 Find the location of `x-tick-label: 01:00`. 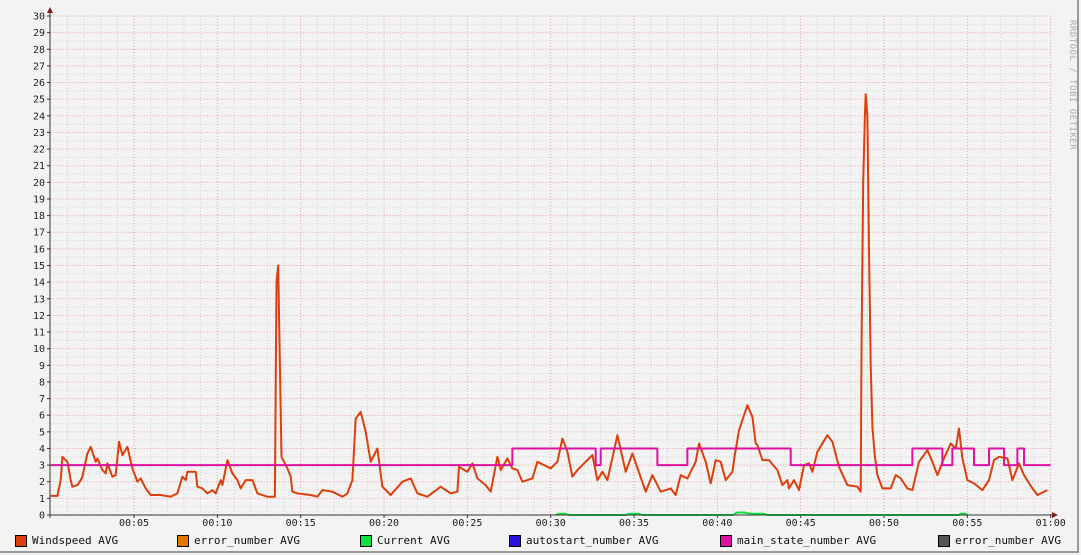

x-tick-label: 01:00 is located at coordinates (1051, 523).